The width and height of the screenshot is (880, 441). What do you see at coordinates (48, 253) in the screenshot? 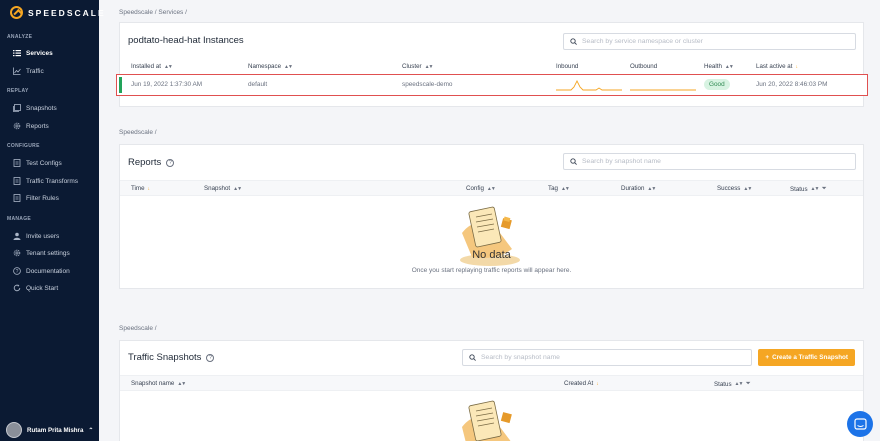
I see `sidebar-item-label: Tenant settings` at bounding box center [48, 253].